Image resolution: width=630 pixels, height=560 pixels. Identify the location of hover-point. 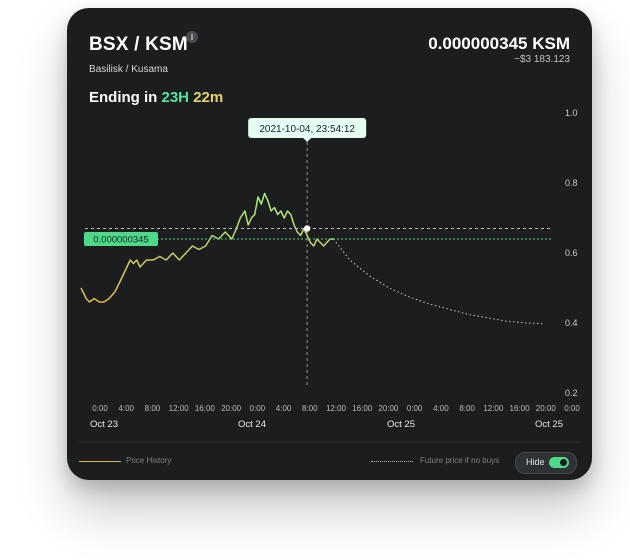
(307, 228).